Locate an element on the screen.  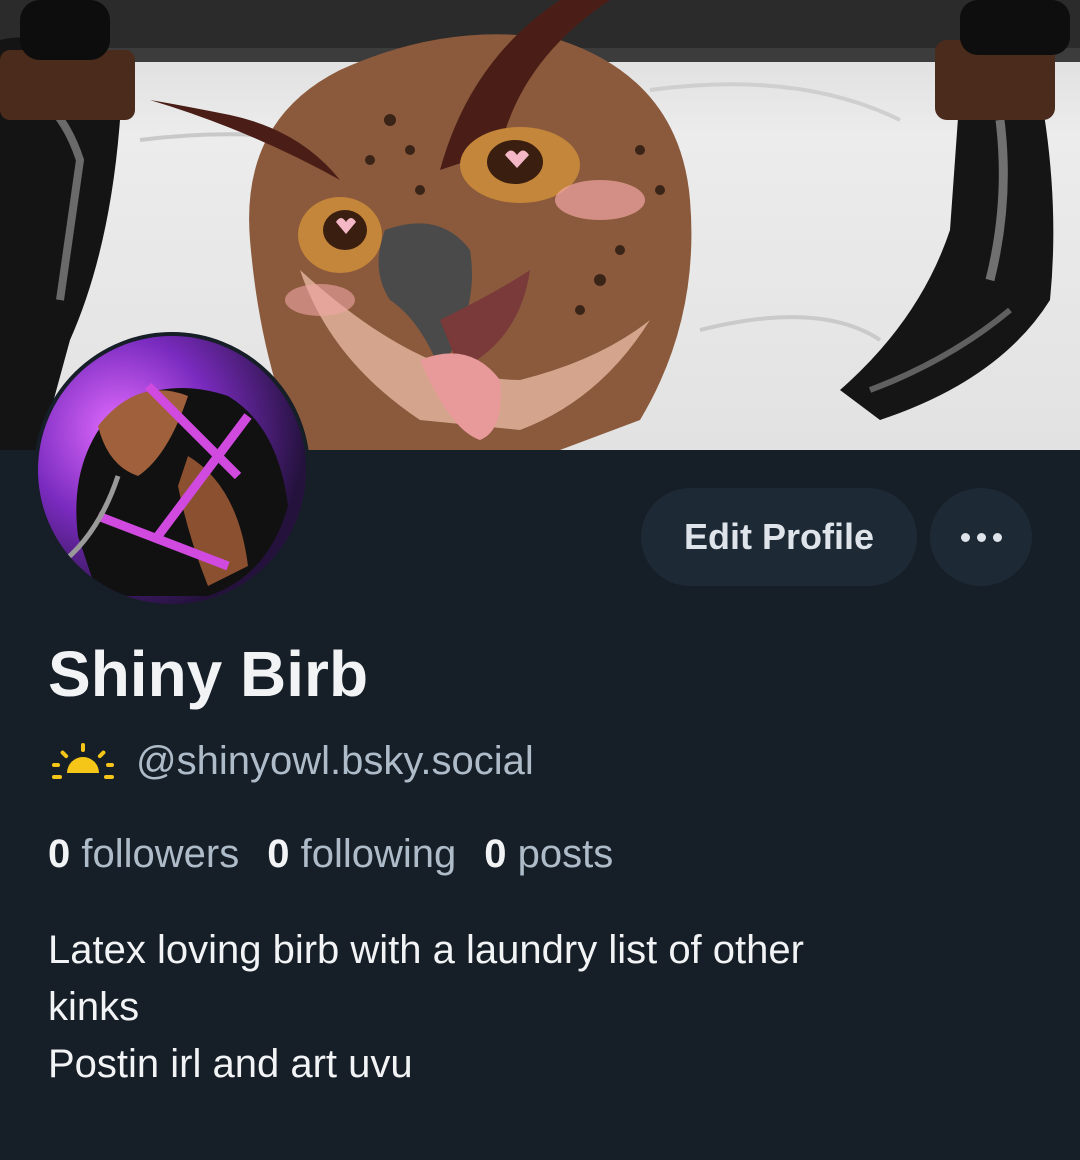
followers-label: followers is located at coordinates (160, 853).